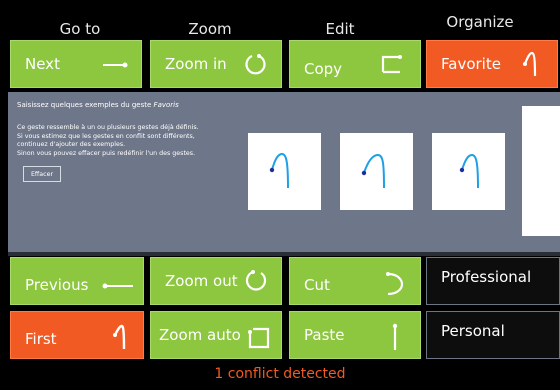  I want to click on paste-label: Paste, so click(324, 335).